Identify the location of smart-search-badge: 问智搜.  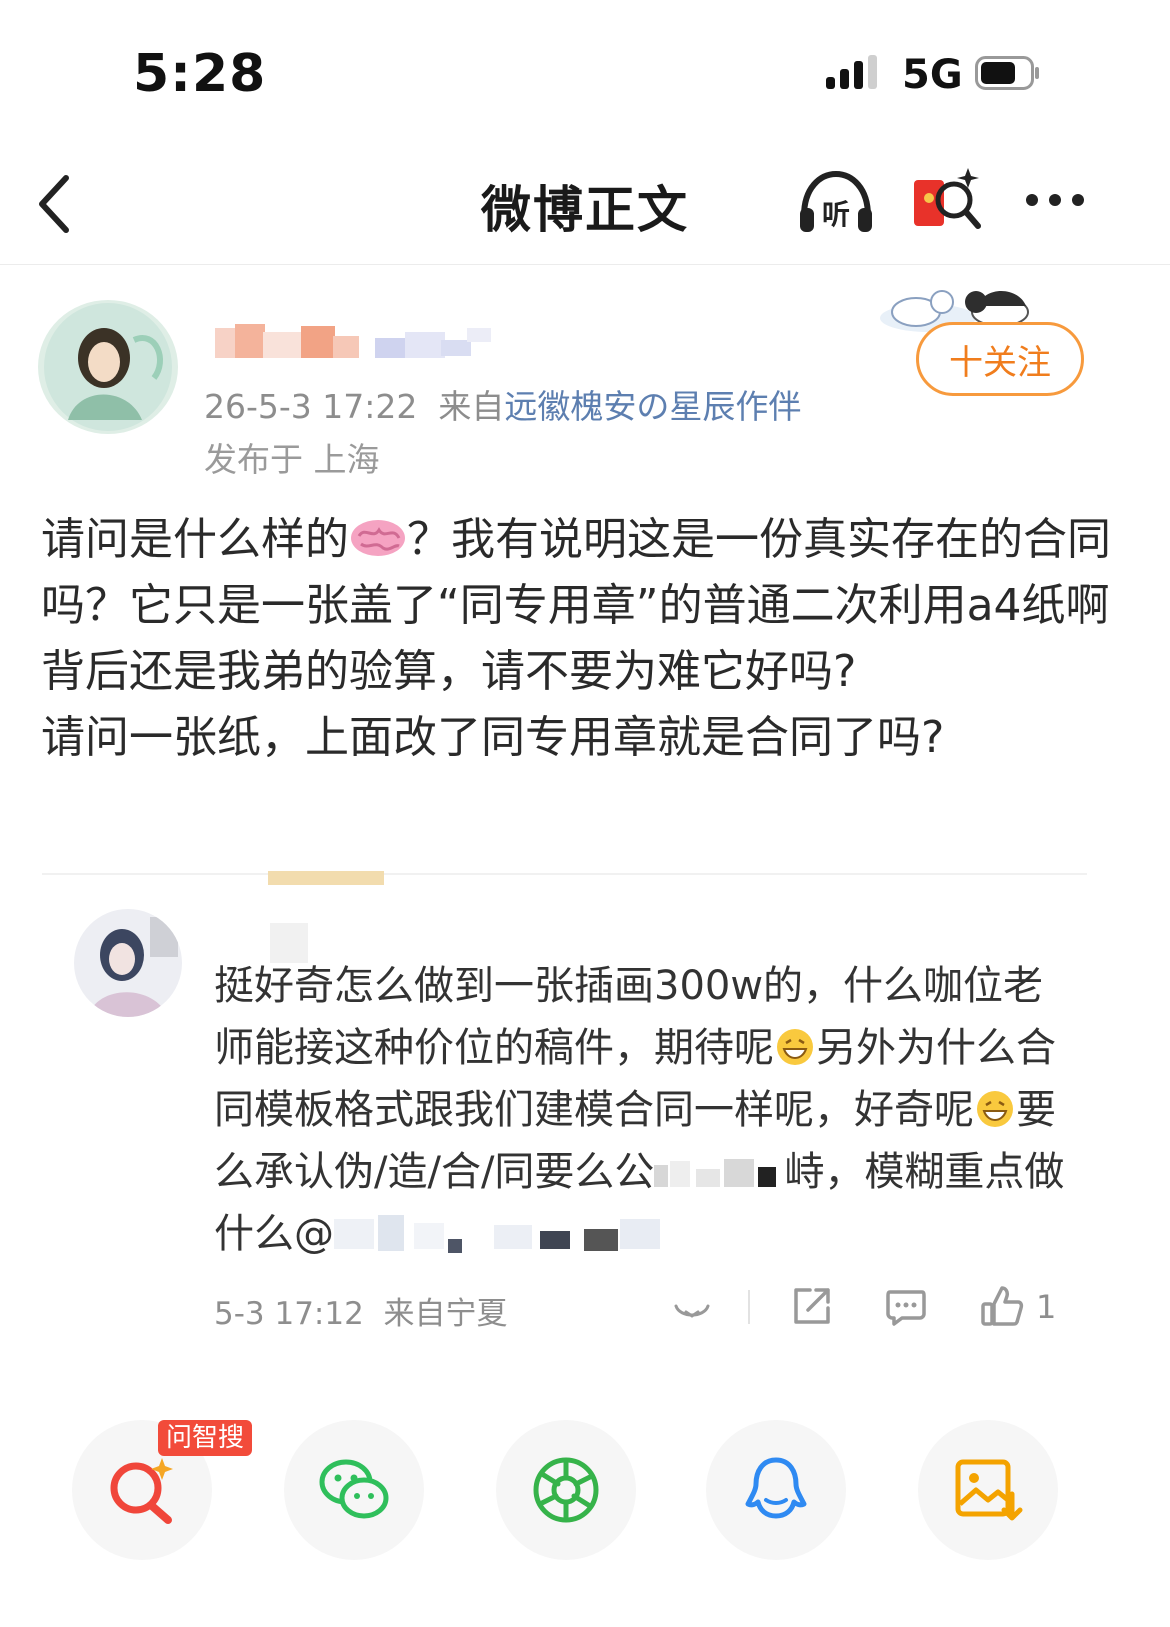
(205, 1438).